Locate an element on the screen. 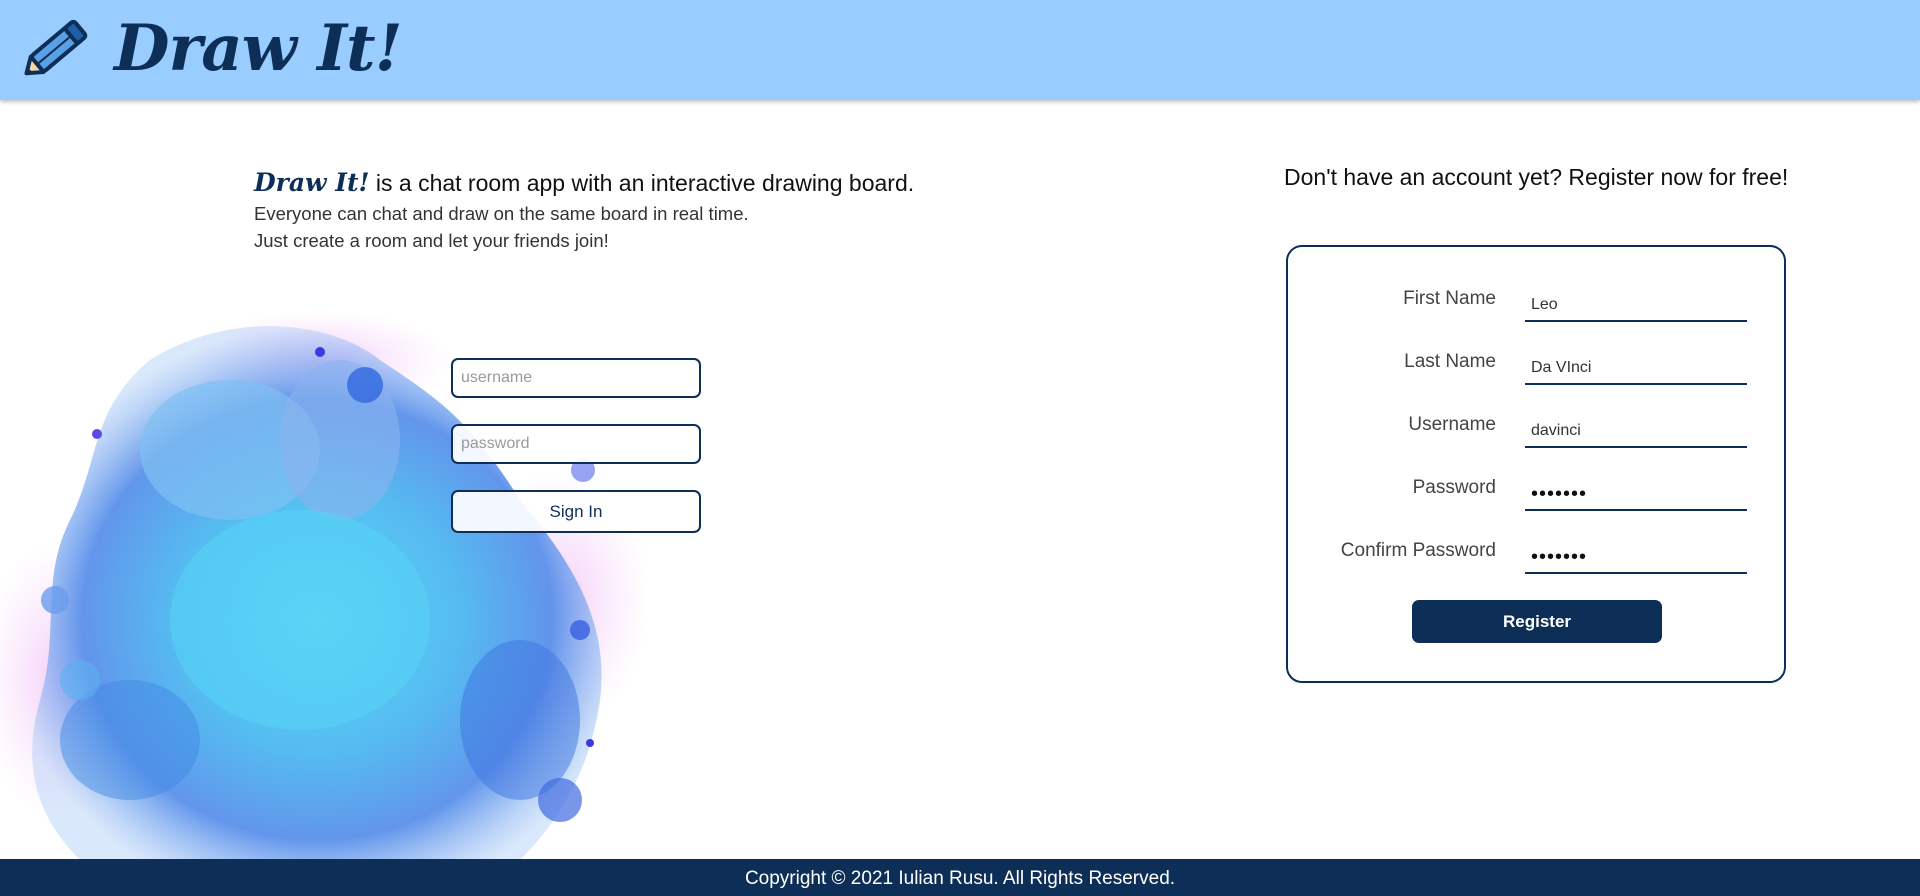 The width and height of the screenshot is (1920, 896). logo: Draw It! is located at coordinates (210, 48).